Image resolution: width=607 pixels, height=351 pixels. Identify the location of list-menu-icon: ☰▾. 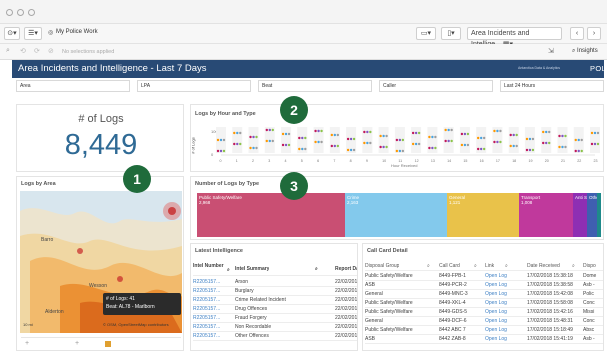
(33, 33).